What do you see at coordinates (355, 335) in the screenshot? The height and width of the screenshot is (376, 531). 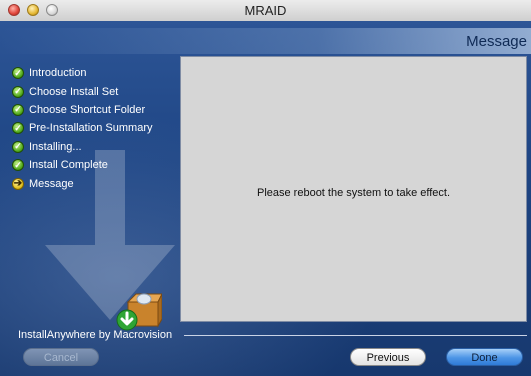 I see `footer-divider` at bounding box center [355, 335].